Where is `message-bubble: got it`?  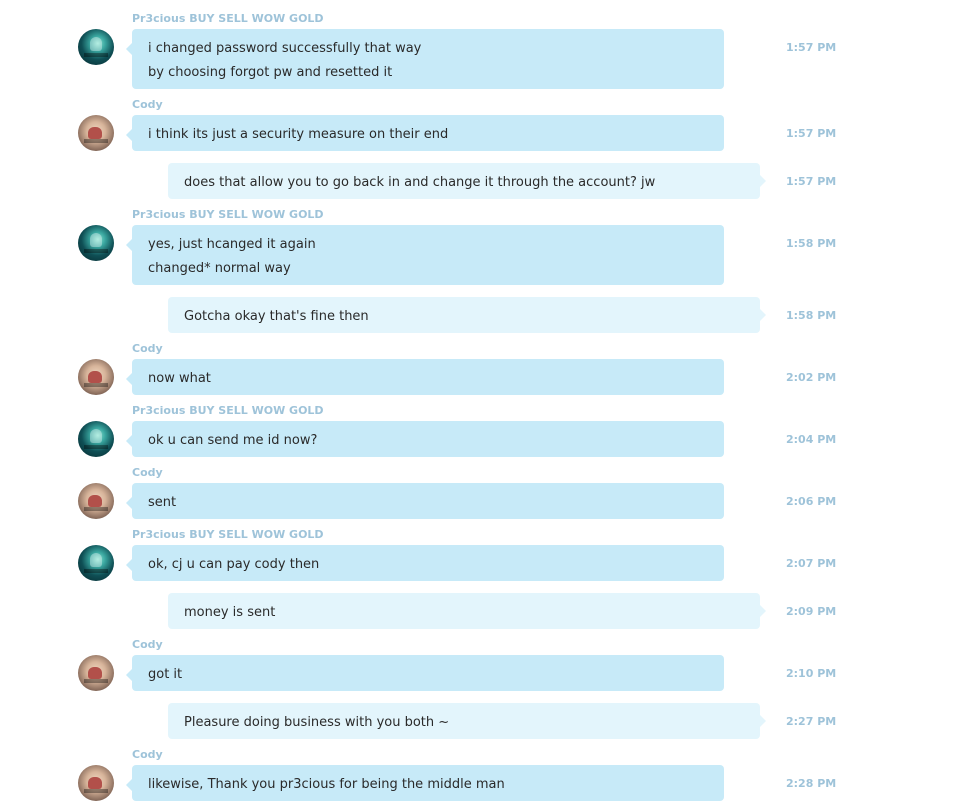
message-bubble: got it is located at coordinates (425, 673).